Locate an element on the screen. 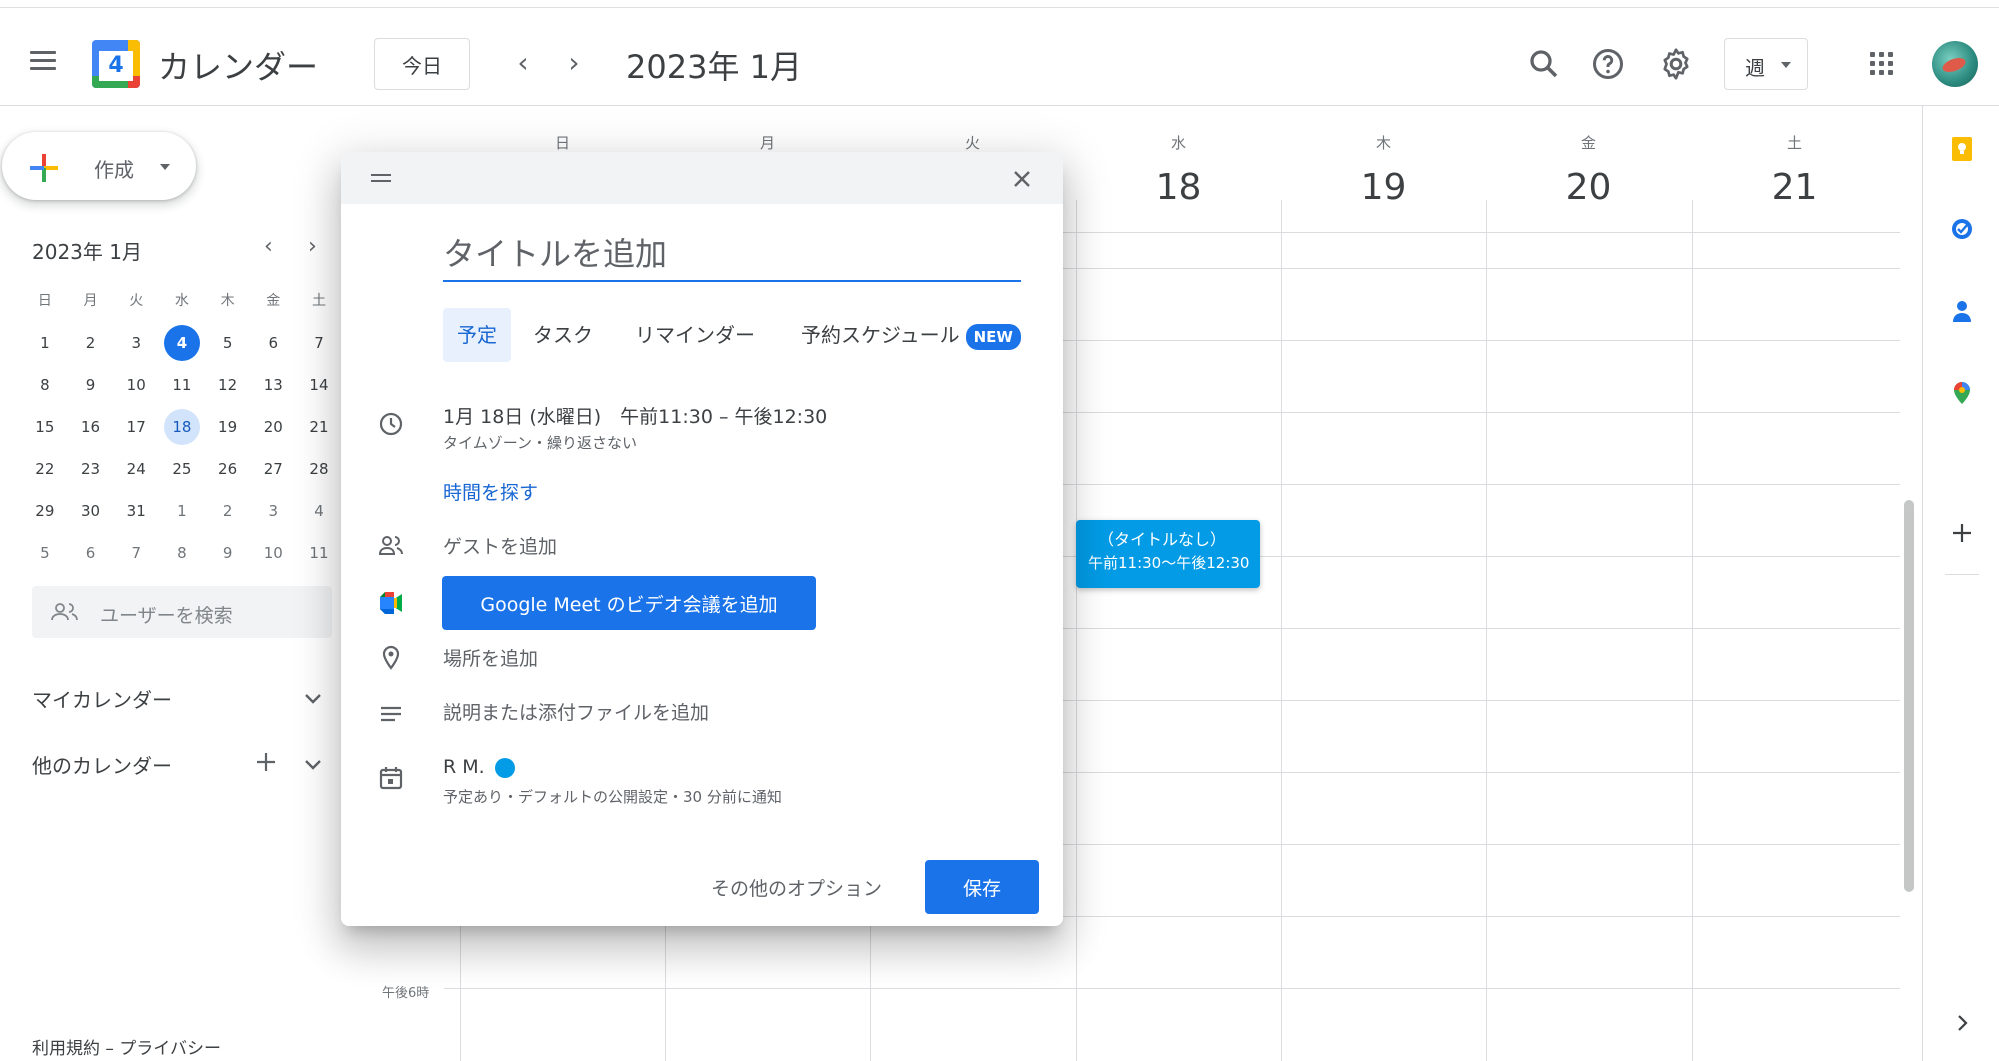 The image size is (1999, 1061). apps-grid-icon is located at coordinates (1882, 64).